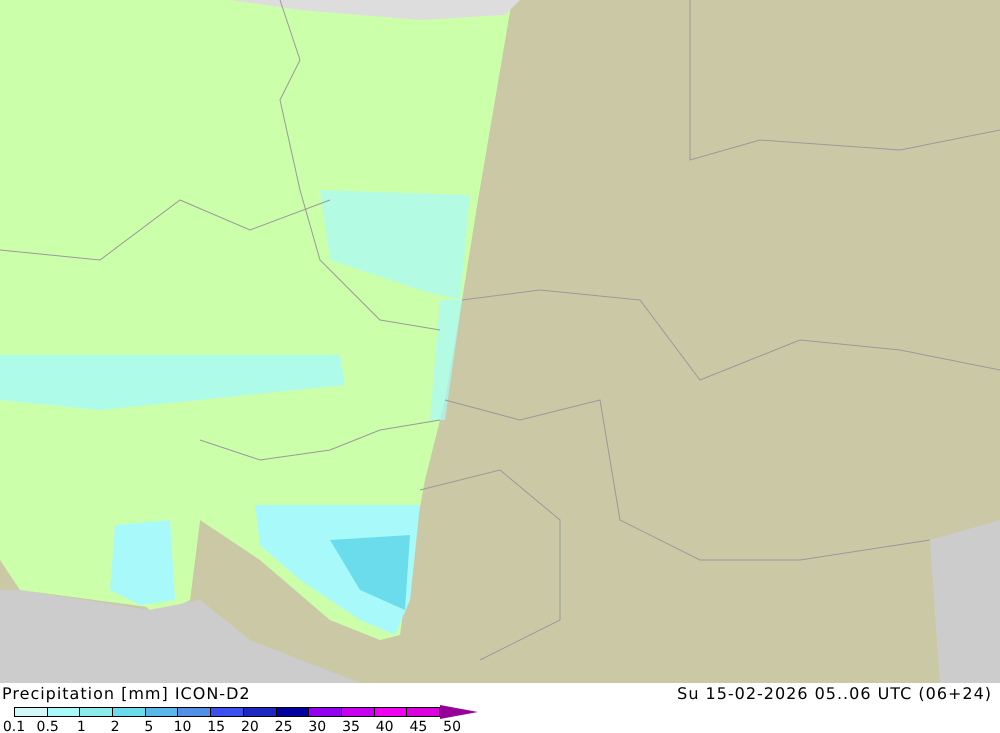 Image resolution: width=1000 pixels, height=733 pixels. I want to click on legend-tick-label: 1, so click(81, 726).